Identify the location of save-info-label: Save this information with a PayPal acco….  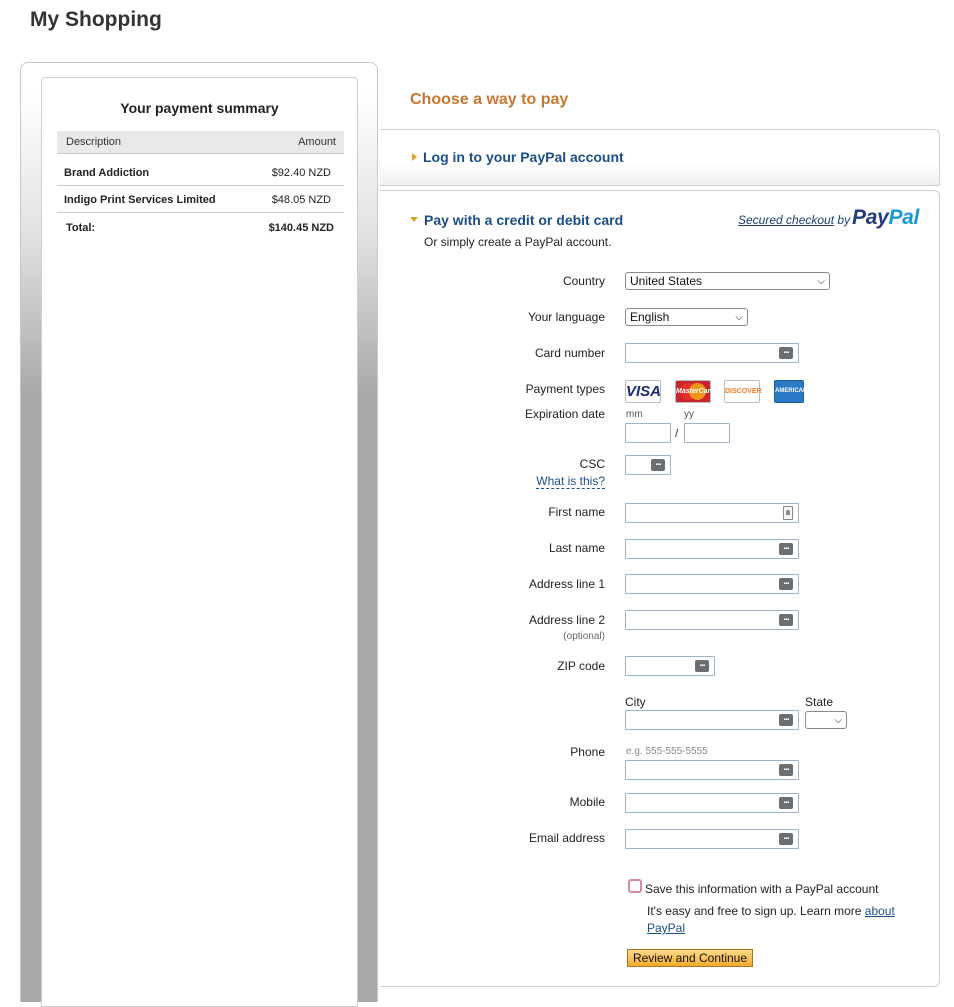
(761, 889).